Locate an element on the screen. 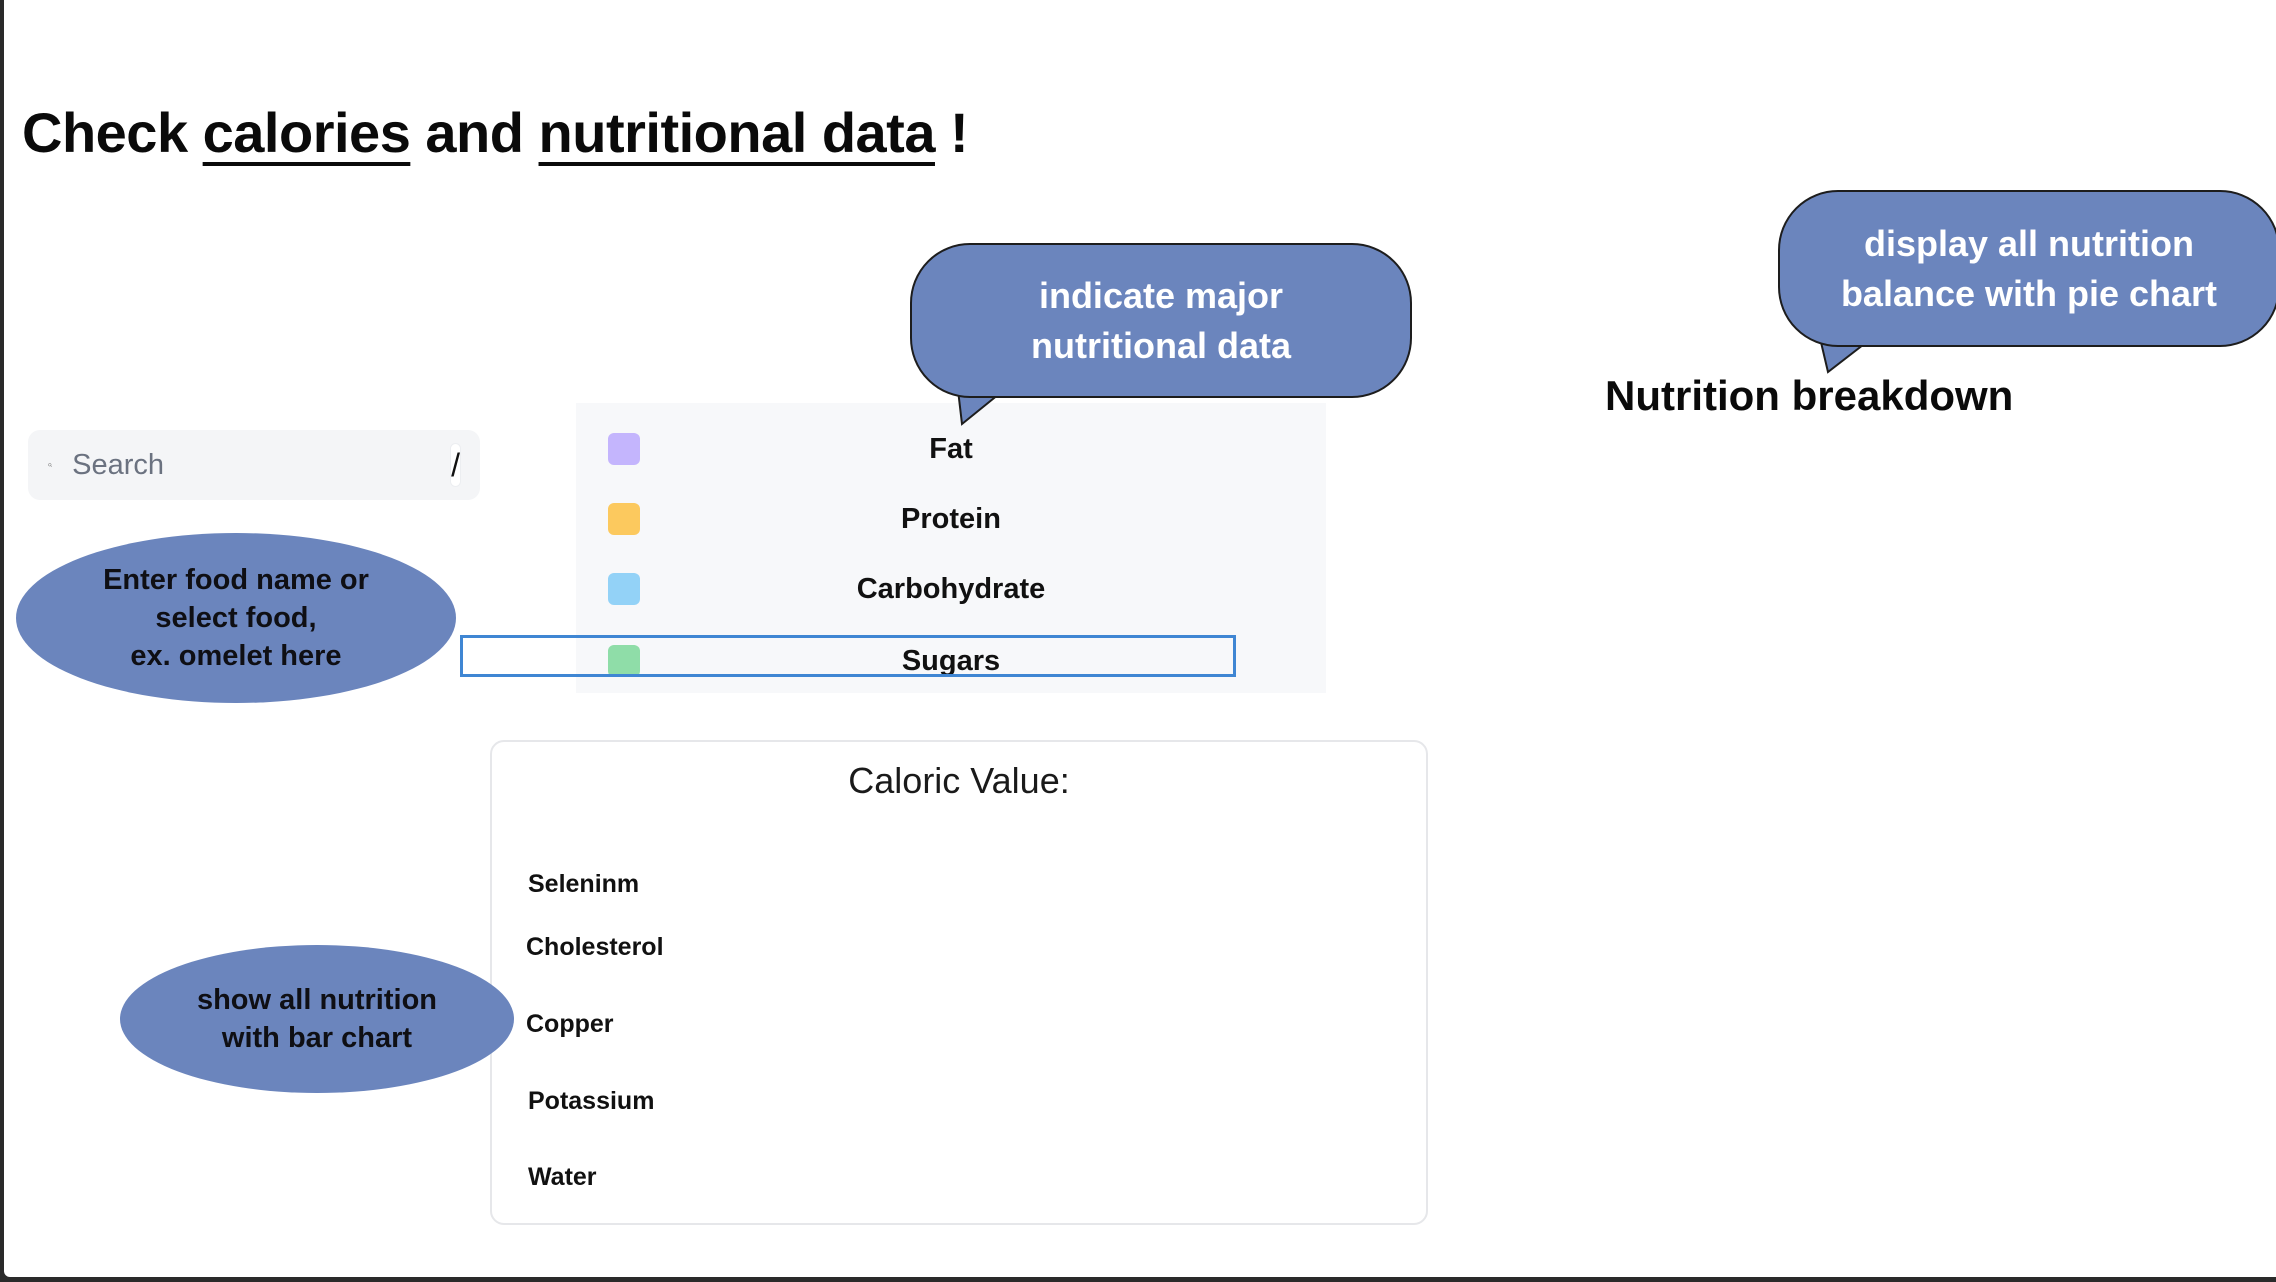  sugars-highlight is located at coordinates (848, 656).